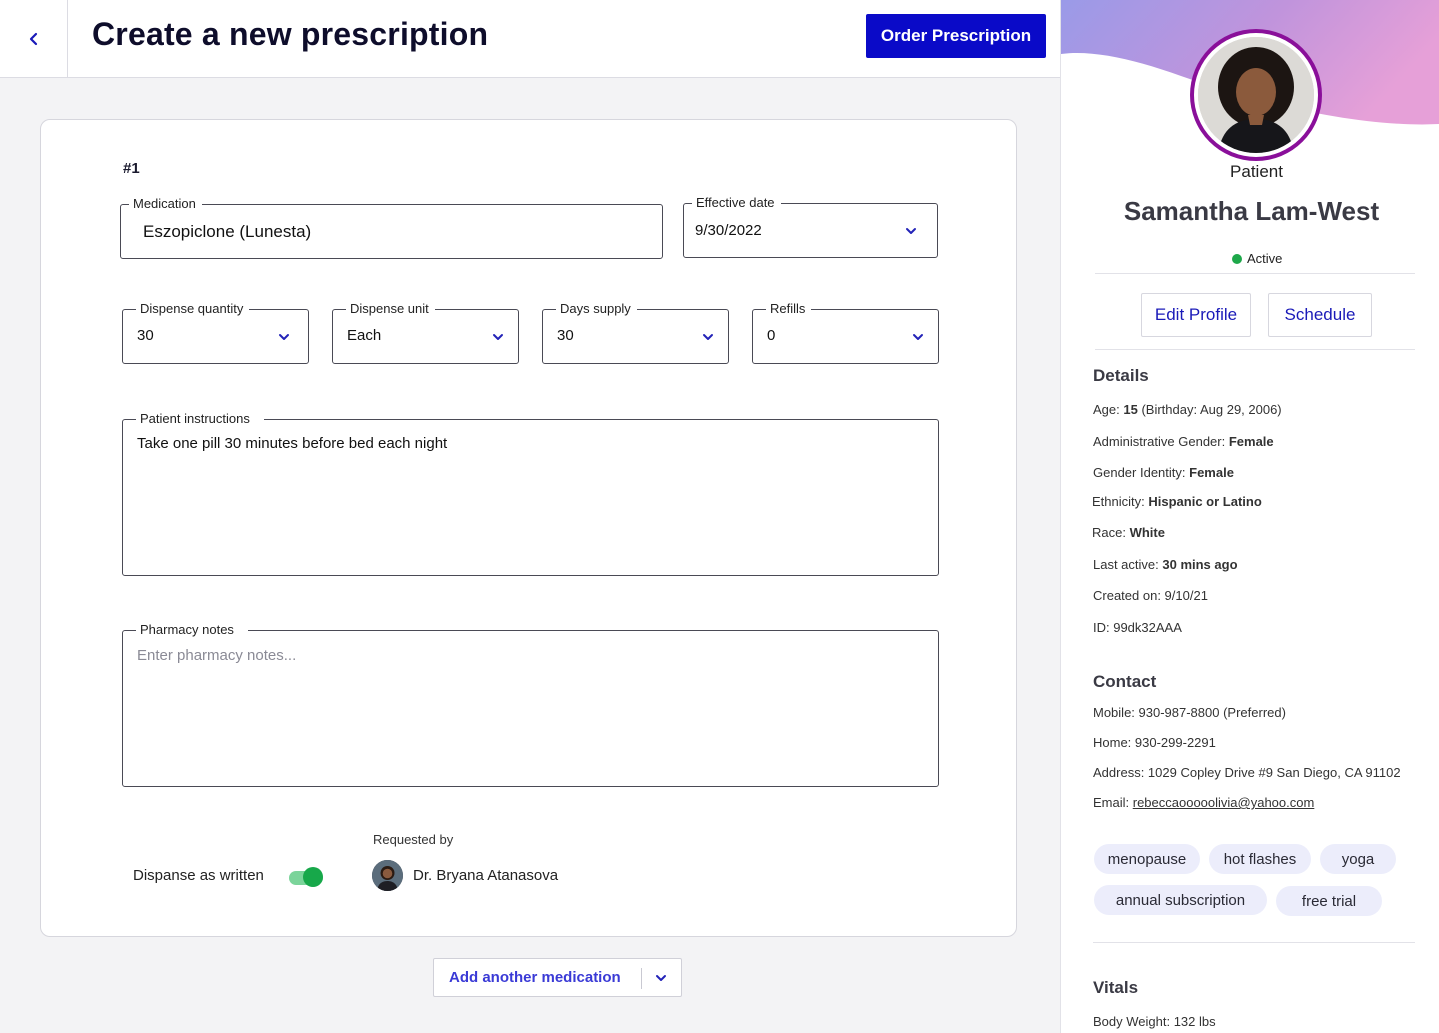 Image resolution: width=1439 pixels, height=1033 pixels. I want to click on refills-label: Refills, so click(789, 309).